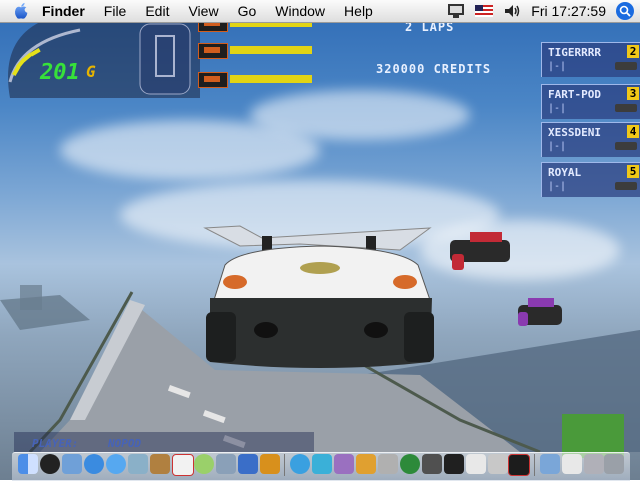 Image resolution: width=640 pixels, height=481 pixels. I want to click on player-name: NOPOD, so click(125, 443).